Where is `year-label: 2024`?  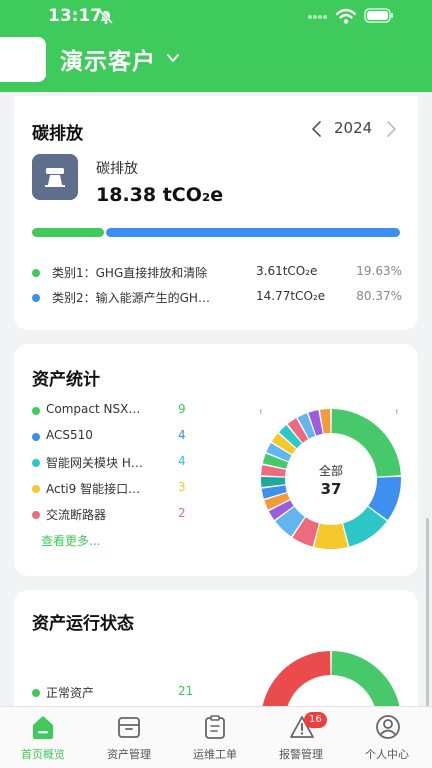
year-label: 2024 is located at coordinates (353, 128).